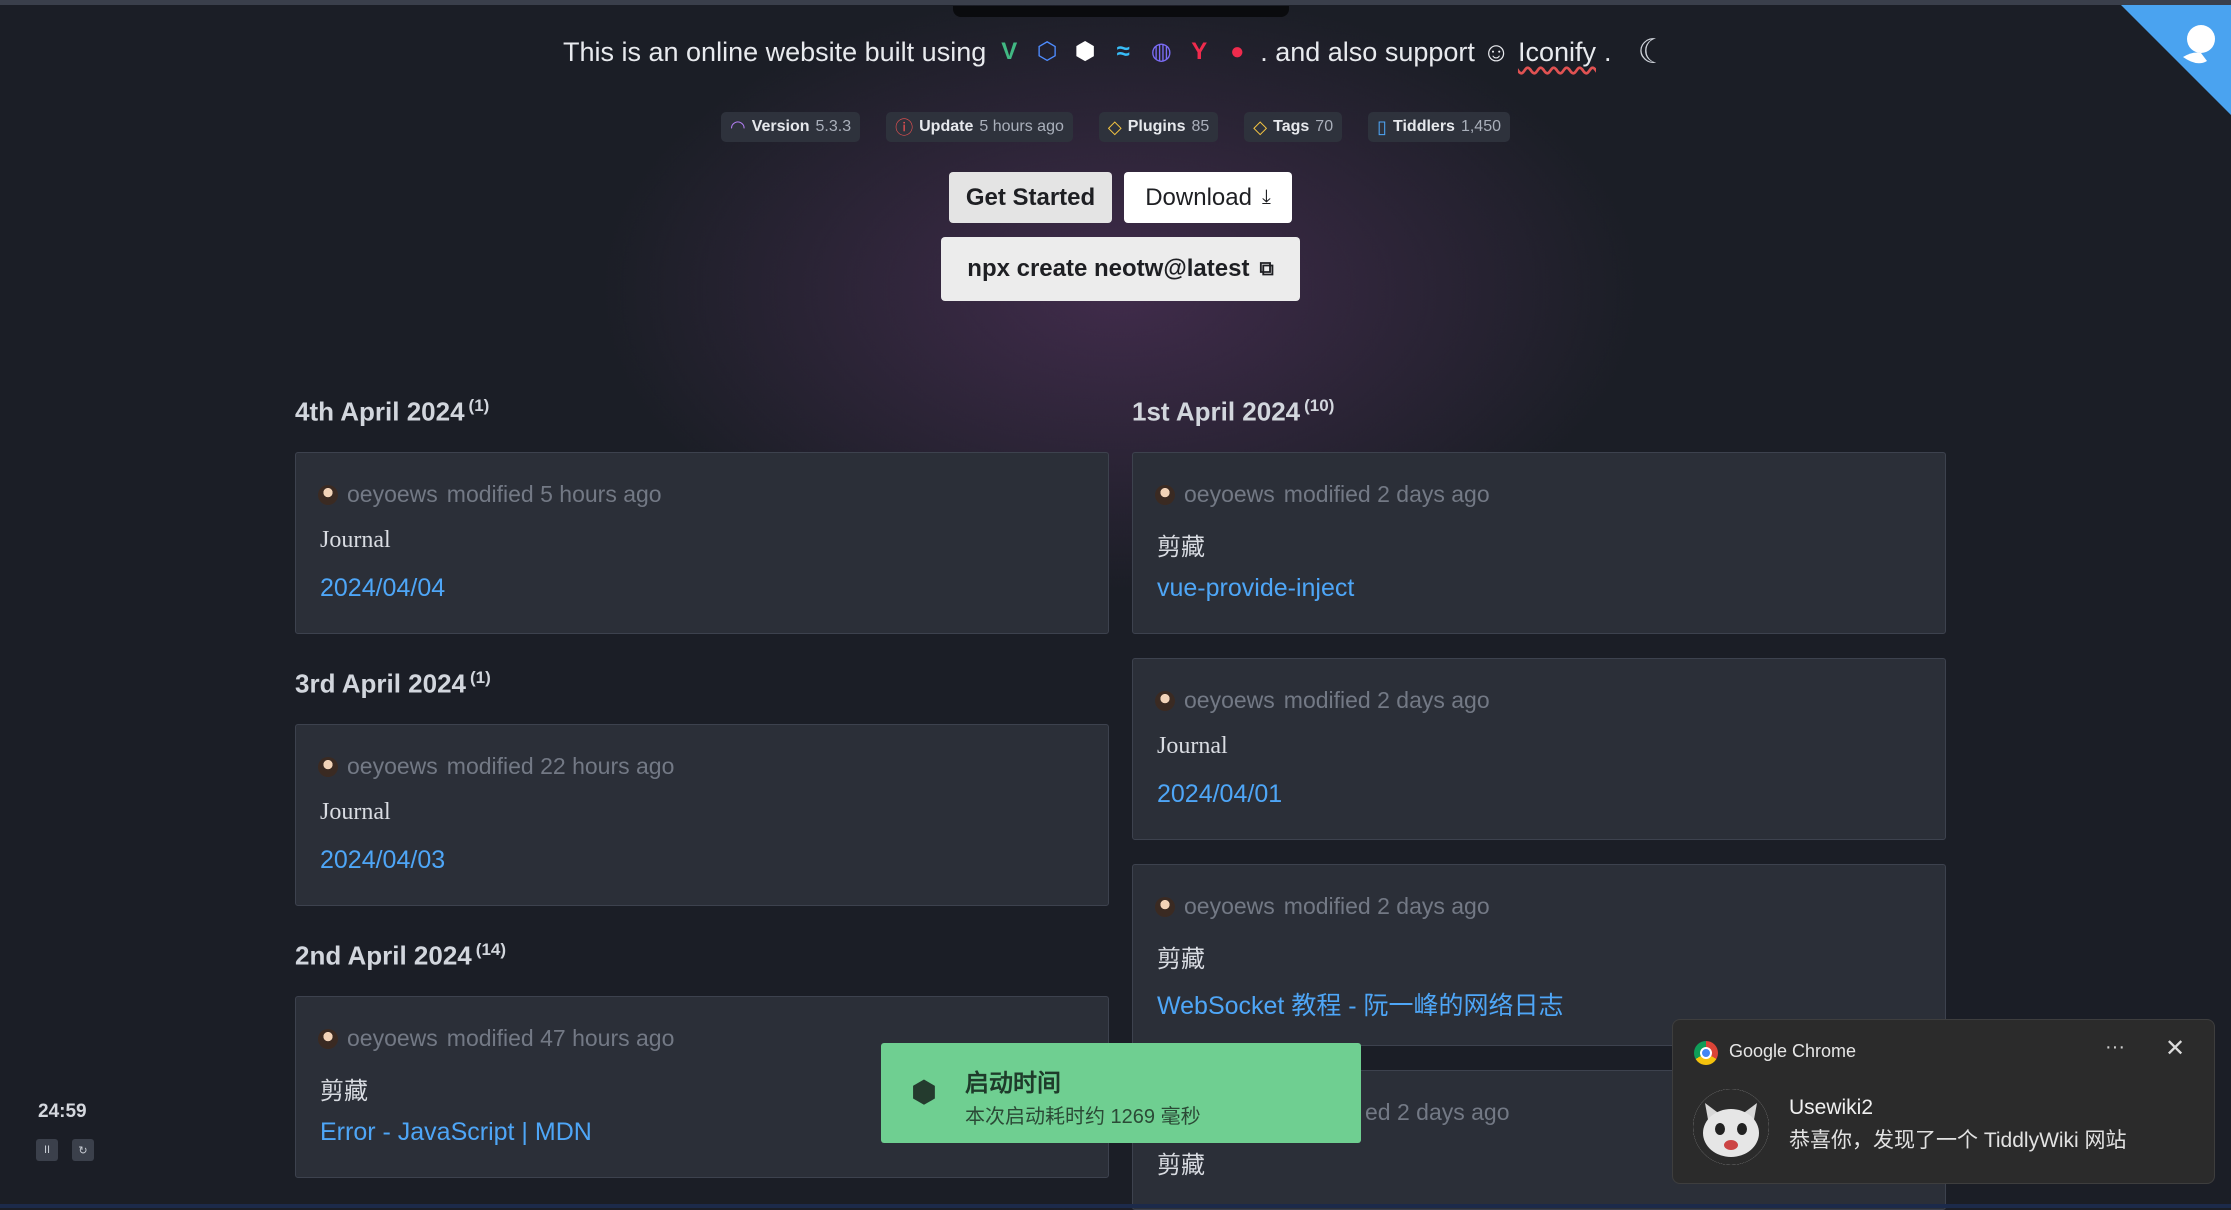 Image resolution: width=2231 pixels, height=1210 pixels. What do you see at coordinates (1958, 1140) in the screenshot?
I see `notification-body: 恭喜你，发现了一个 TiddlyWiki 网站` at bounding box center [1958, 1140].